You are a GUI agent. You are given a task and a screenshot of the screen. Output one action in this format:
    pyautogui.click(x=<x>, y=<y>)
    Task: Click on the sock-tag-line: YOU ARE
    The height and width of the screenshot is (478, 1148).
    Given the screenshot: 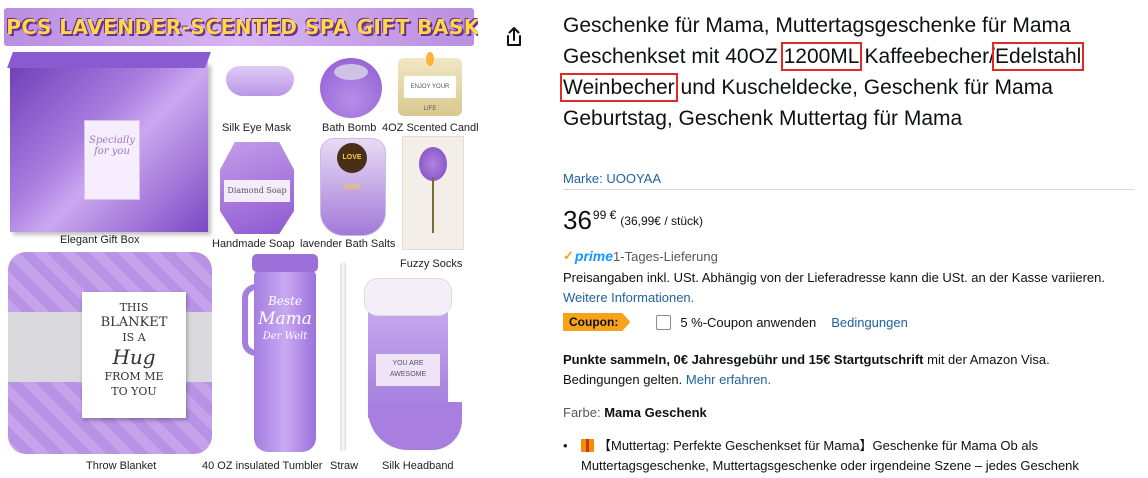 What is the action you would take?
    pyautogui.click(x=408, y=363)
    